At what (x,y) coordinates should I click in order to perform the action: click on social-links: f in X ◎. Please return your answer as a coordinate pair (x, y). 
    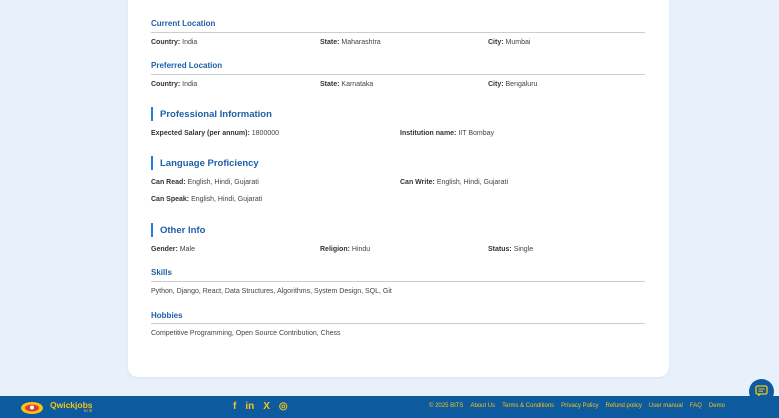
    Looking at the image, I should click on (260, 407).